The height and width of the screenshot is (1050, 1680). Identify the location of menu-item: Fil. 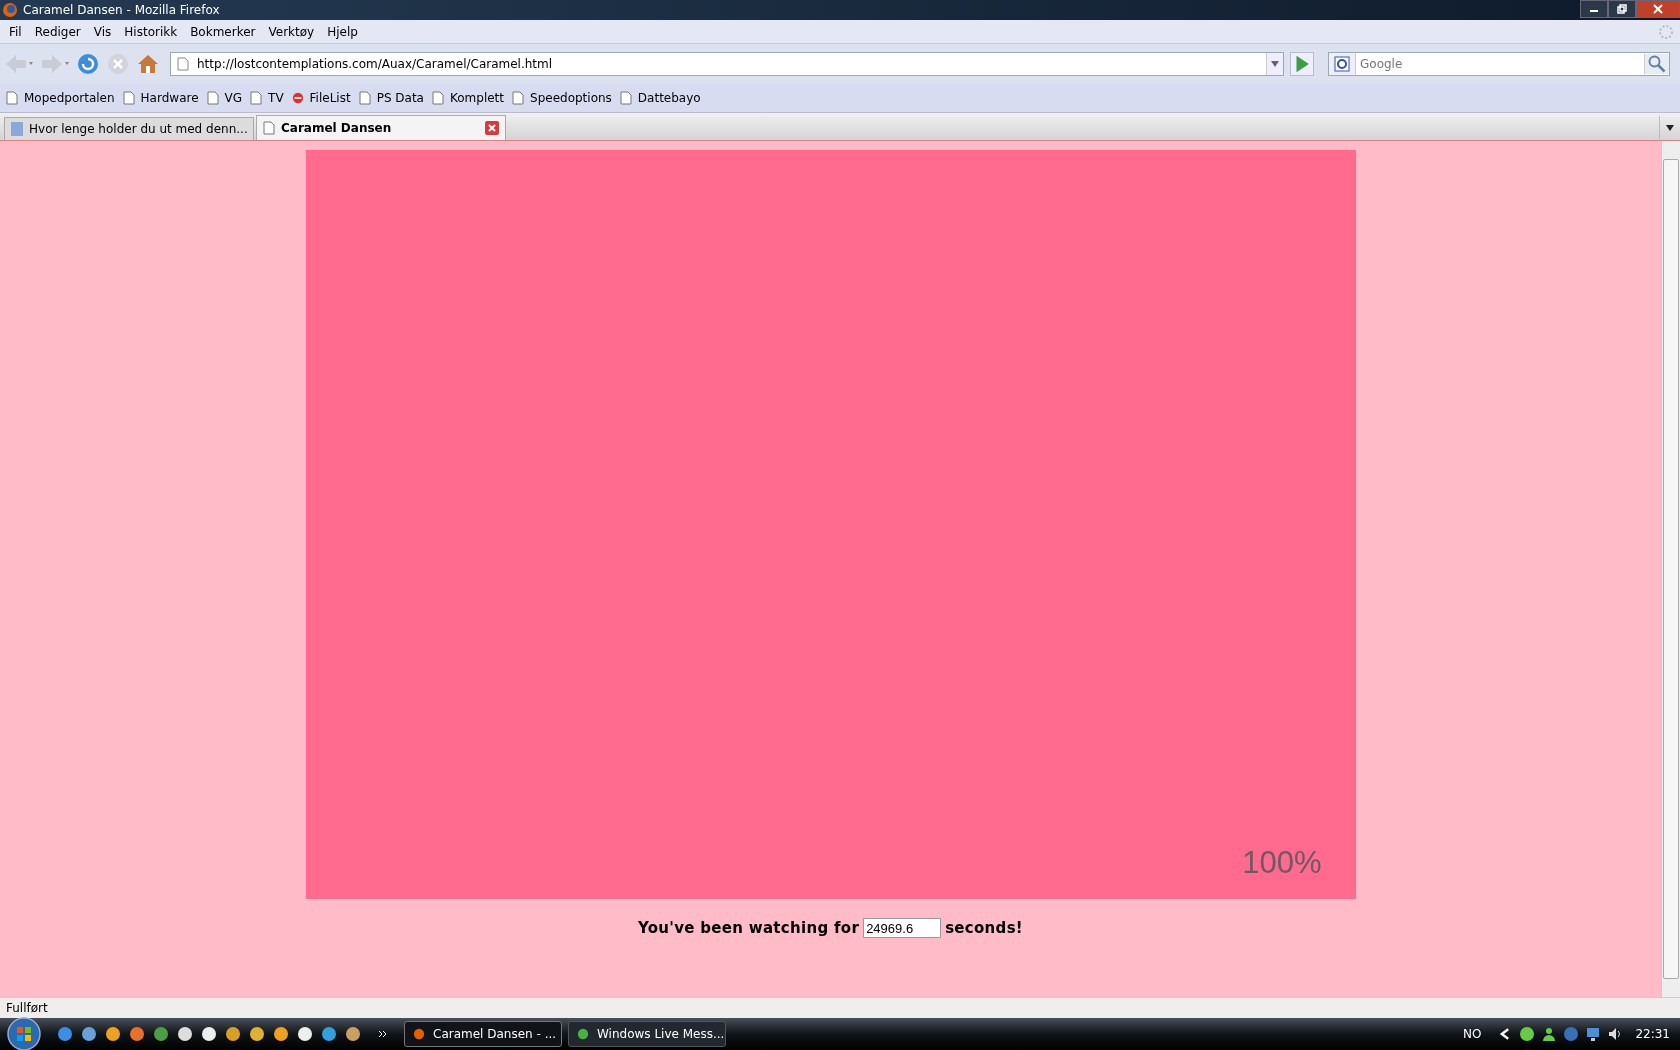
(17, 31).